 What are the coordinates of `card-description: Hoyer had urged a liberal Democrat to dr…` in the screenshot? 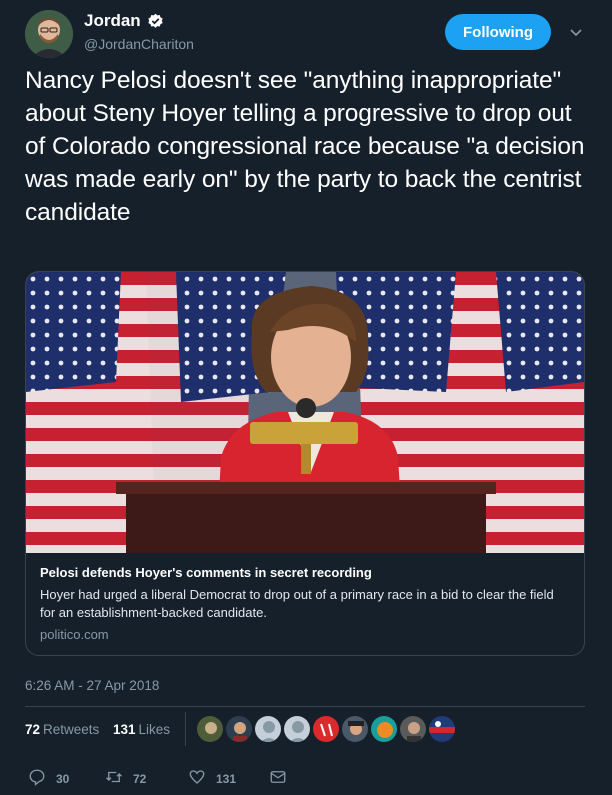 It's located at (297, 603).